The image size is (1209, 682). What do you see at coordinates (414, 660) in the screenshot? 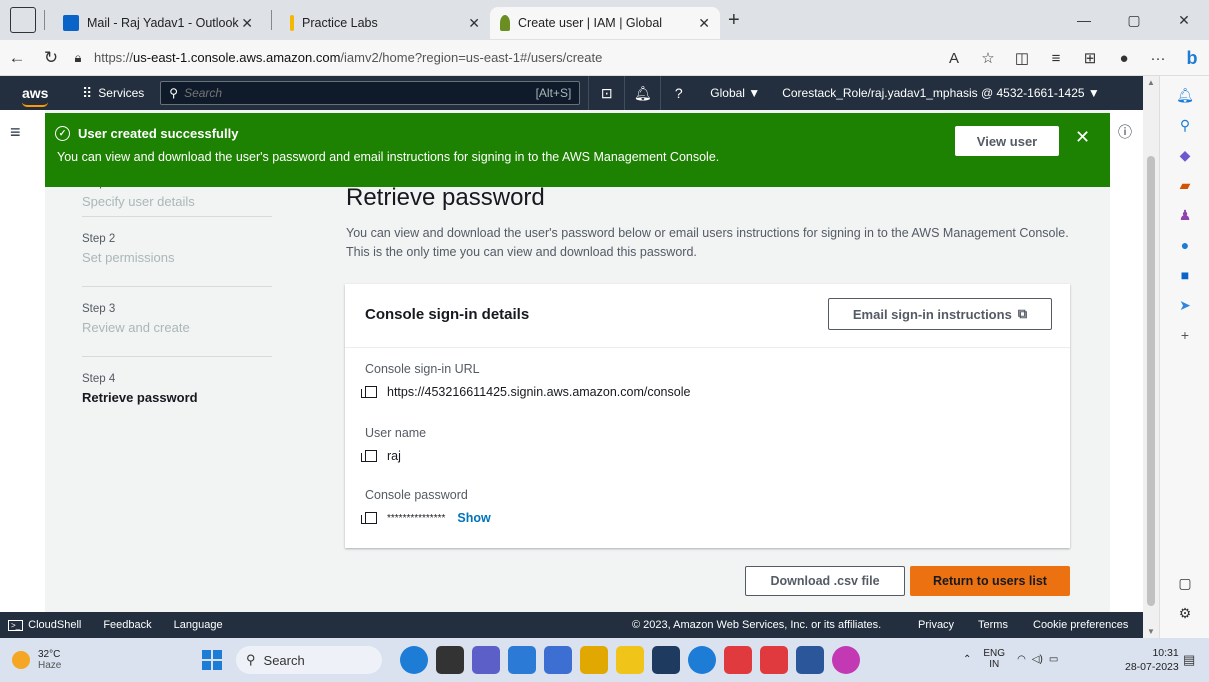
I see `bing-app-icon` at bounding box center [414, 660].